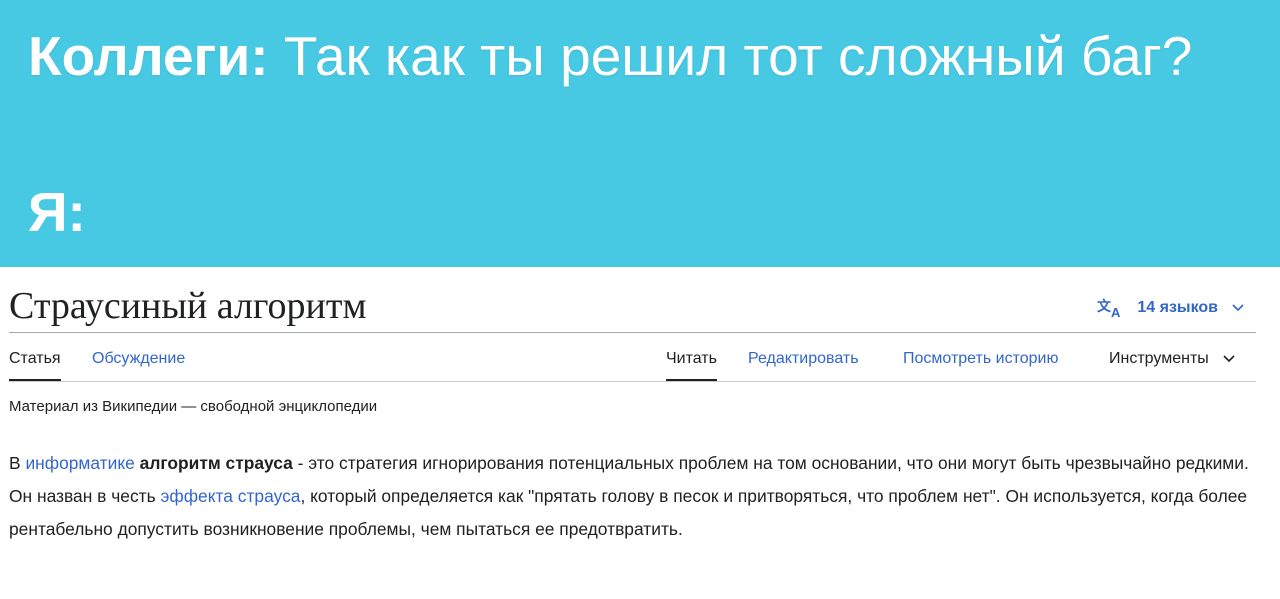 This screenshot has height=599, width=1280. I want to click on tab-edit: Редактировать, so click(803, 359).